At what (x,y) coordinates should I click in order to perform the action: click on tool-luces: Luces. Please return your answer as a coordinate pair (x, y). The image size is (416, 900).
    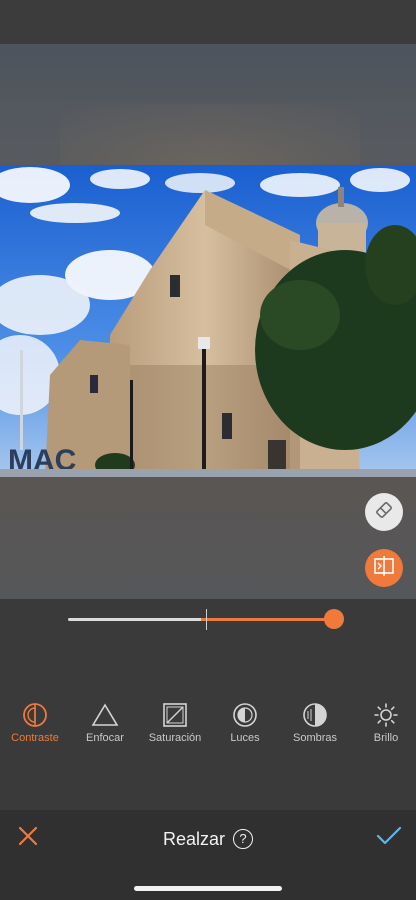
    Looking at the image, I should click on (245, 722).